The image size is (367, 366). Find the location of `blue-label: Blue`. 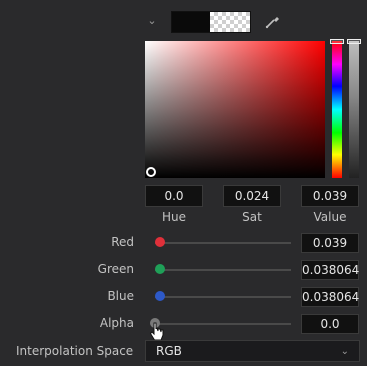

blue-label: Blue is located at coordinates (120, 296).